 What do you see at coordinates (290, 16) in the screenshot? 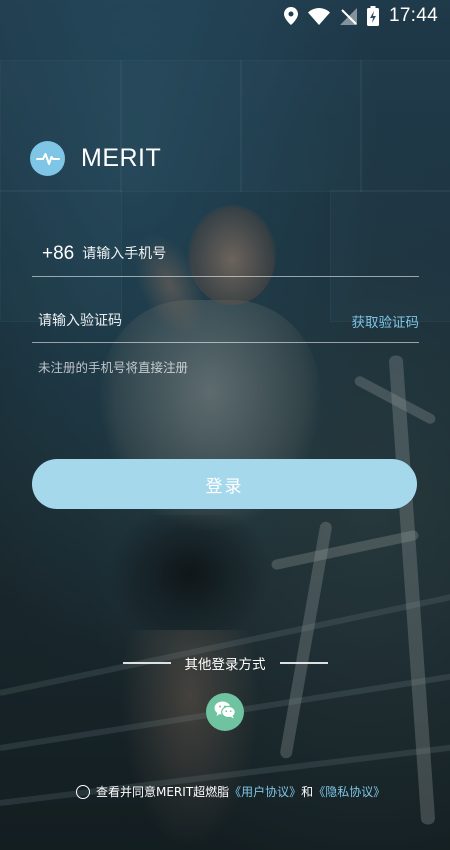
I see `location-icon` at bounding box center [290, 16].